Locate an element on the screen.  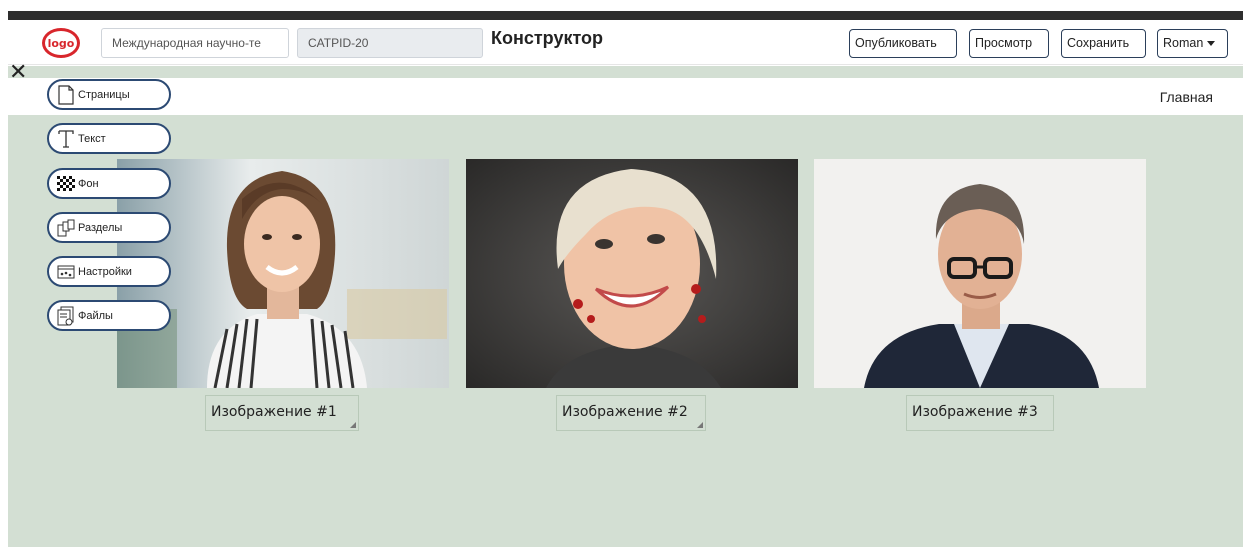
tool-text-label: Текст is located at coordinates (92, 138).